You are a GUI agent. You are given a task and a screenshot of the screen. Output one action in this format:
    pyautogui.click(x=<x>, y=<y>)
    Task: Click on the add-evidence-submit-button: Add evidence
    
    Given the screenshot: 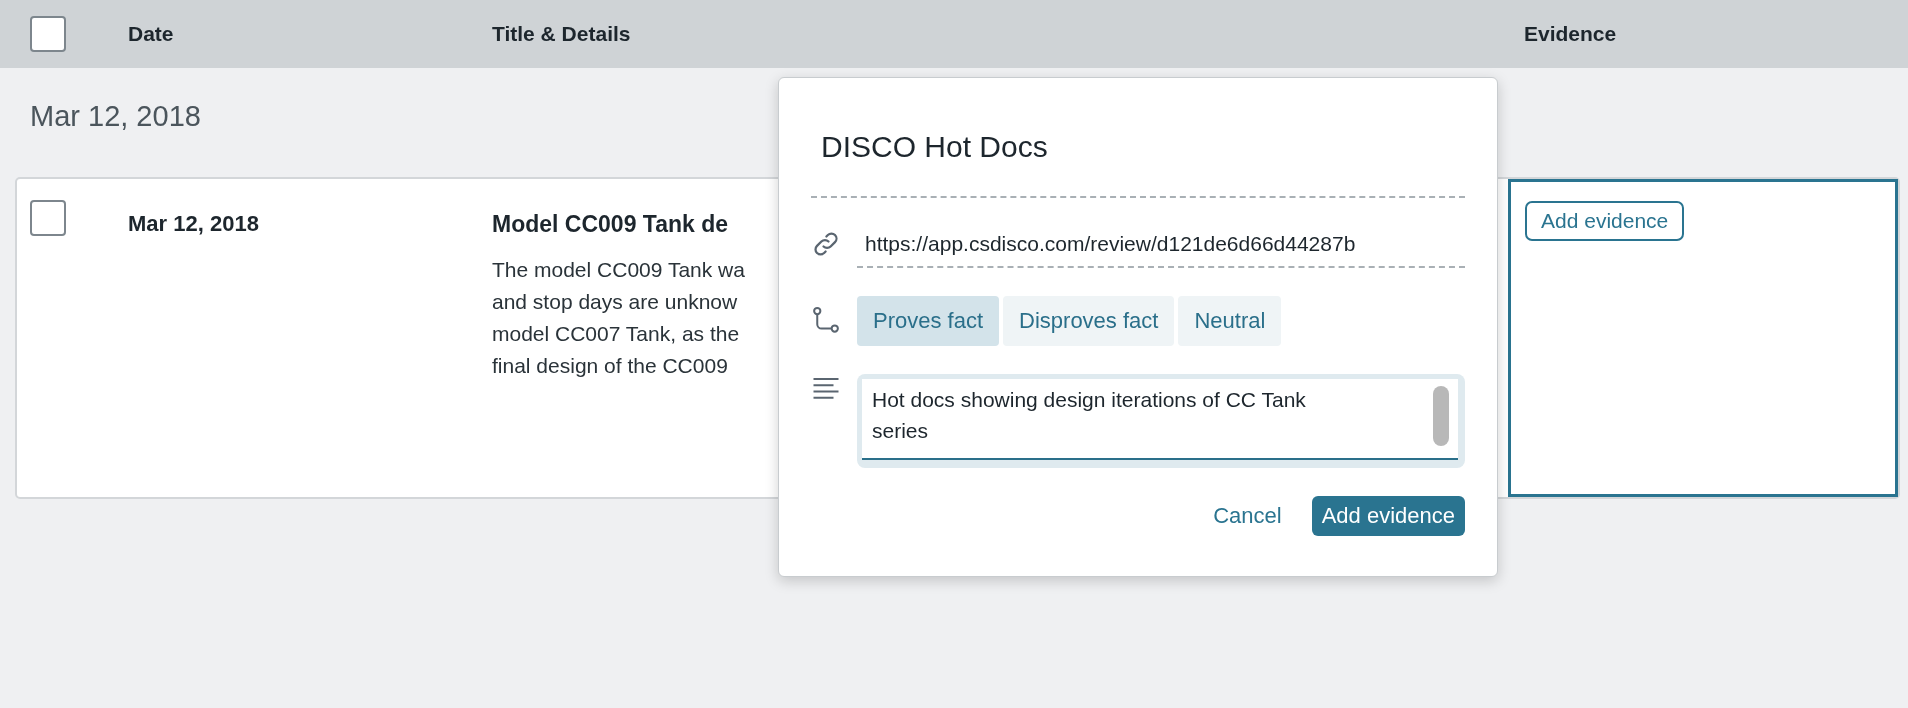 What is the action you would take?
    pyautogui.click(x=1388, y=516)
    